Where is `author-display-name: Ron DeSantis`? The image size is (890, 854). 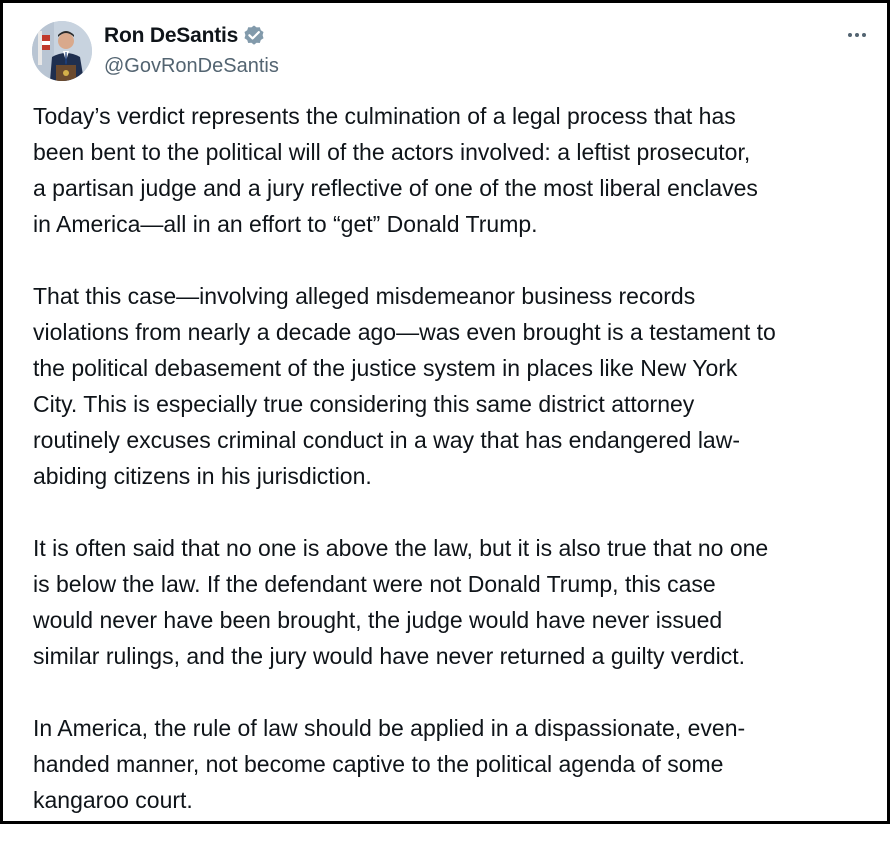 author-display-name: Ron DeSantis is located at coordinates (171, 36).